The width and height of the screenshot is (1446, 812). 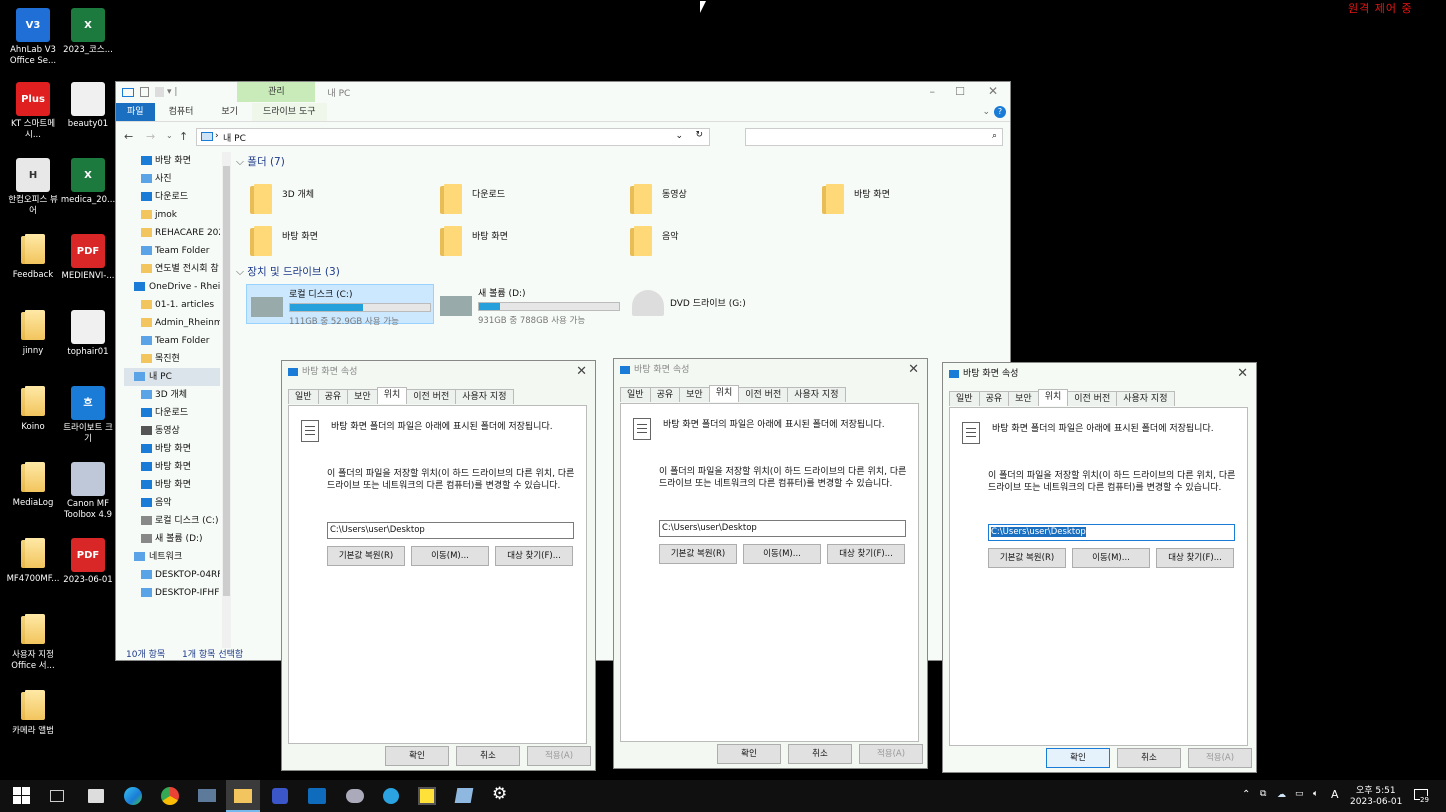 What do you see at coordinates (33, 713) in the screenshot?
I see `desktop-icon: 카메라 앨범` at bounding box center [33, 713].